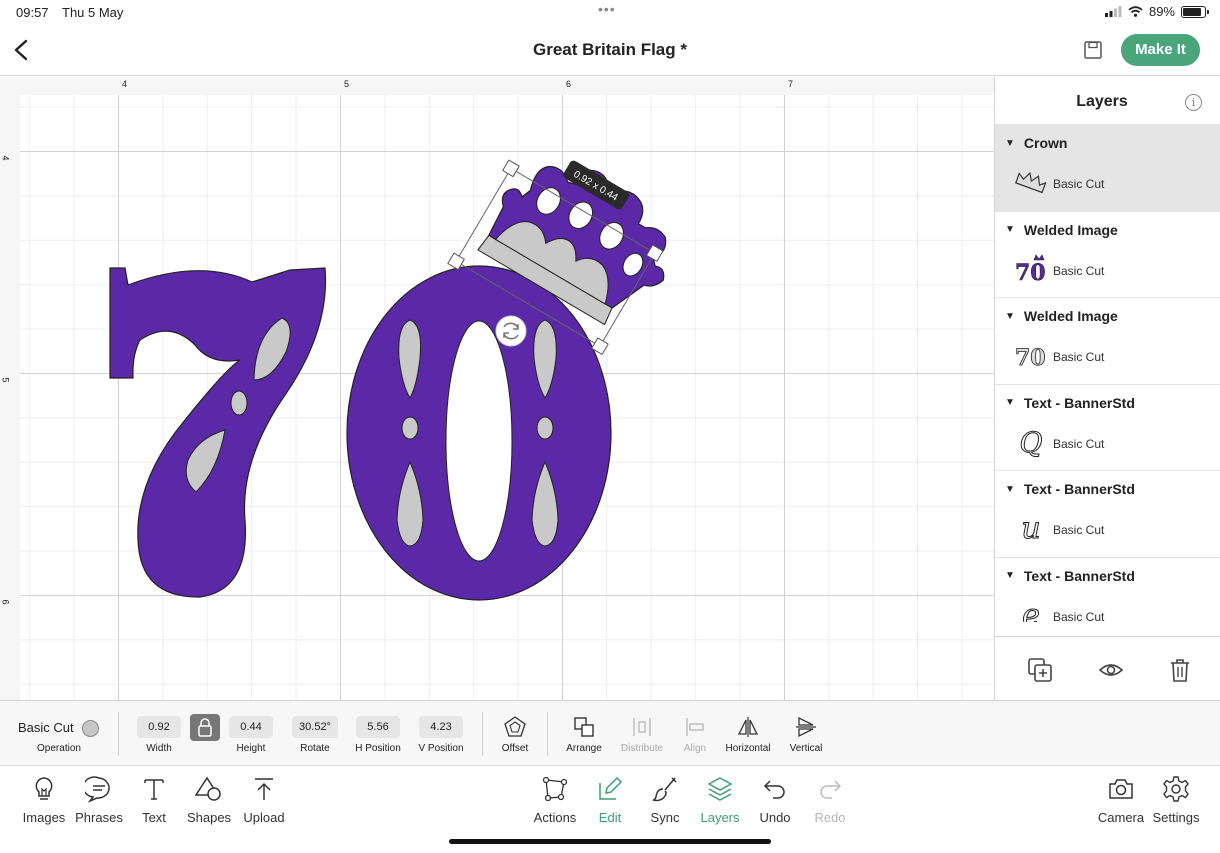 Image resolution: width=1220 pixels, height=853 pixels. Describe the element at coordinates (159, 748) in the screenshot. I see `width-label: Width` at that location.